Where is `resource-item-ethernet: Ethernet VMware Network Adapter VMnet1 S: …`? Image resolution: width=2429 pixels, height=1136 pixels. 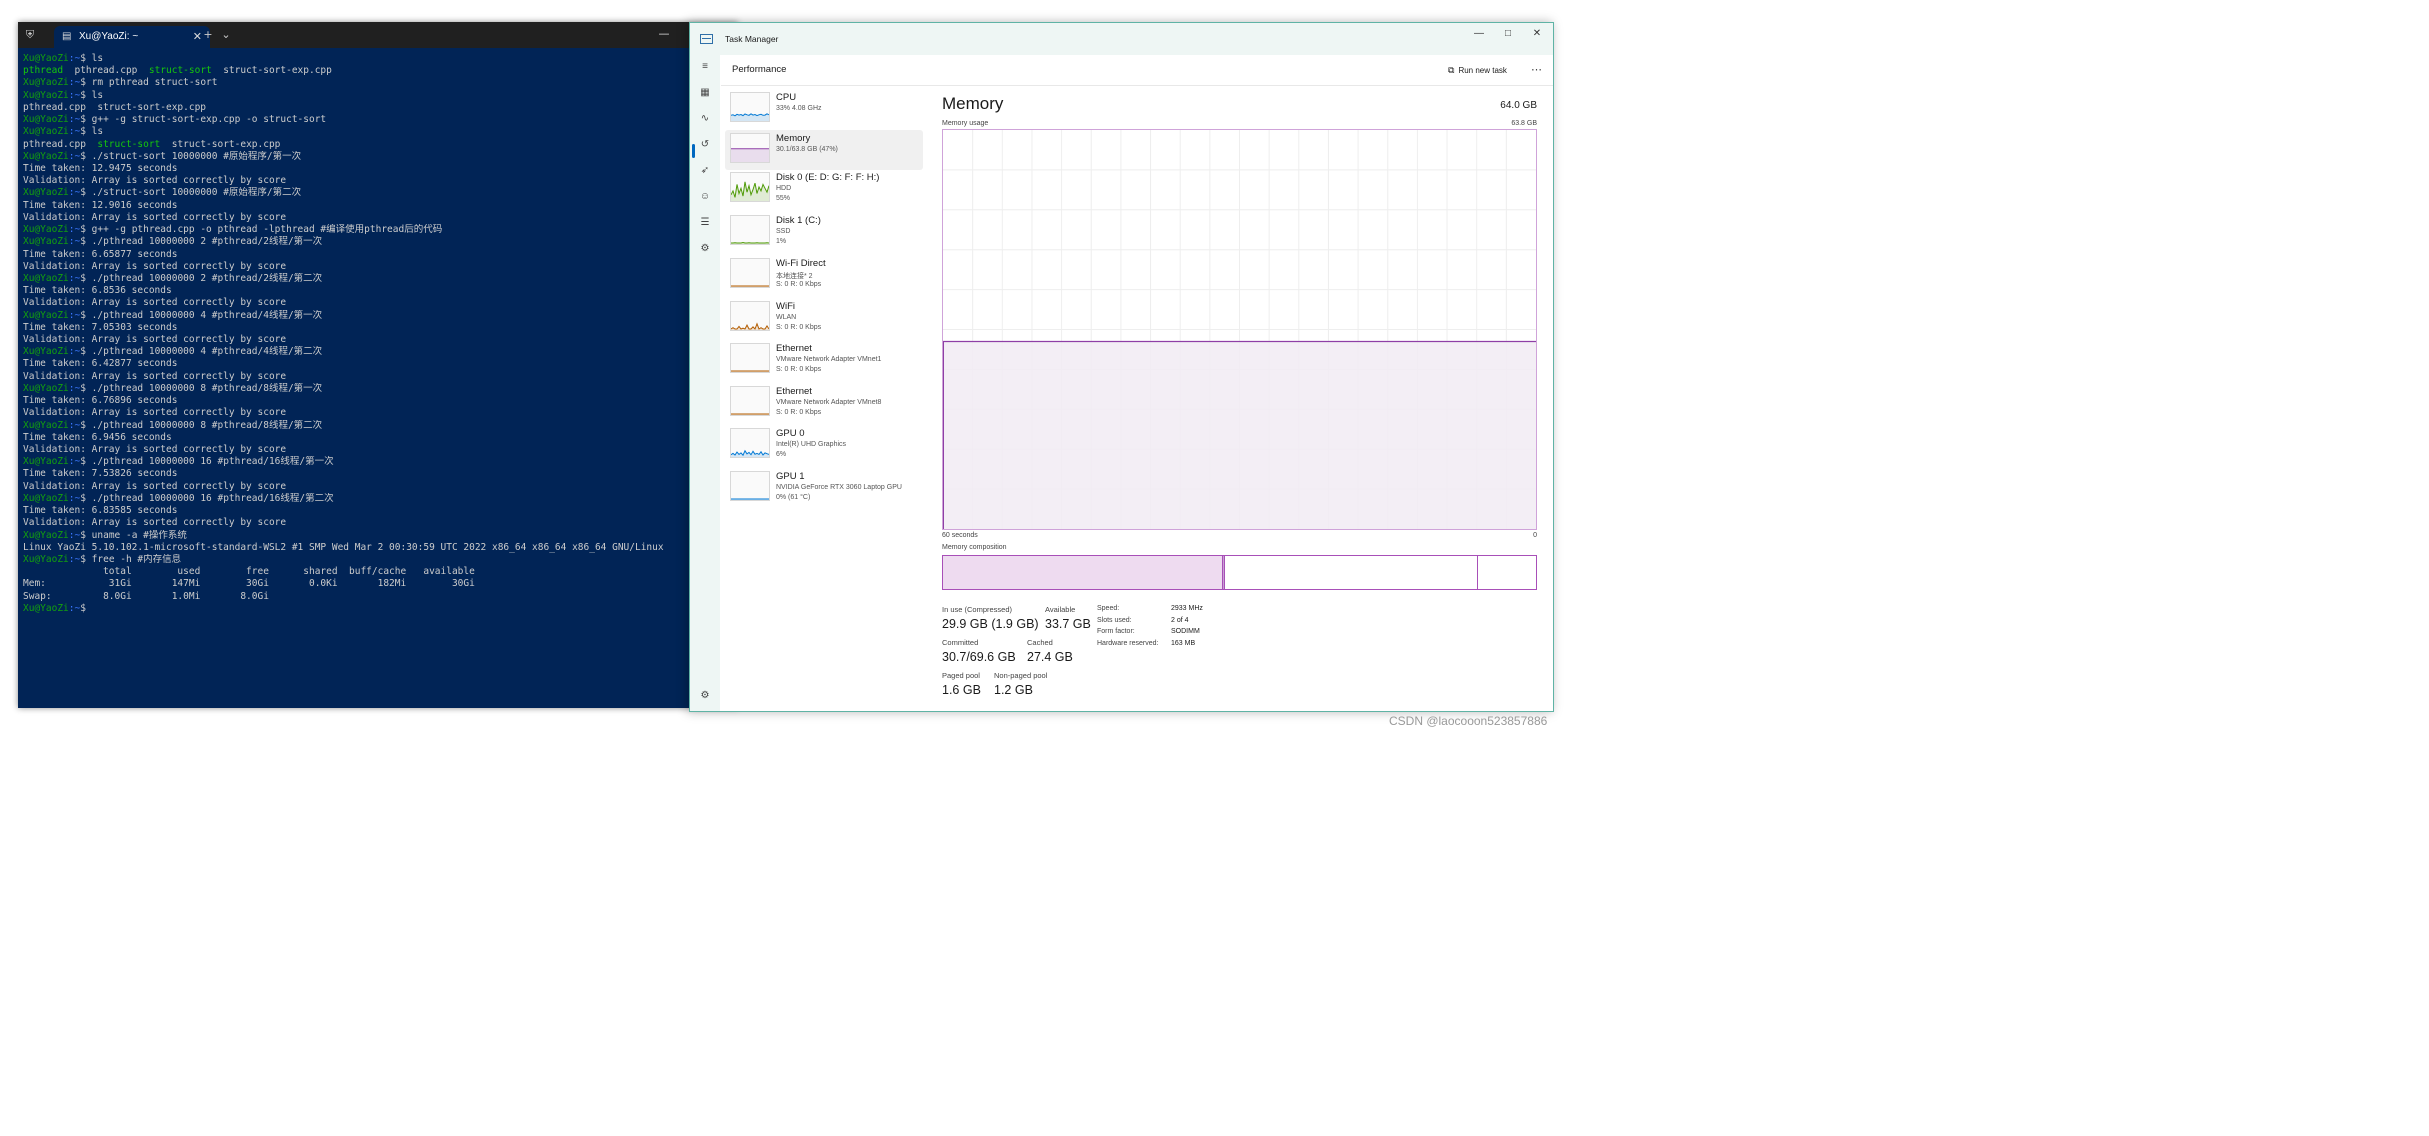 resource-item-ethernet: Ethernet VMware Network Adapter VMnet1 S: … is located at coordinates (824, 360).